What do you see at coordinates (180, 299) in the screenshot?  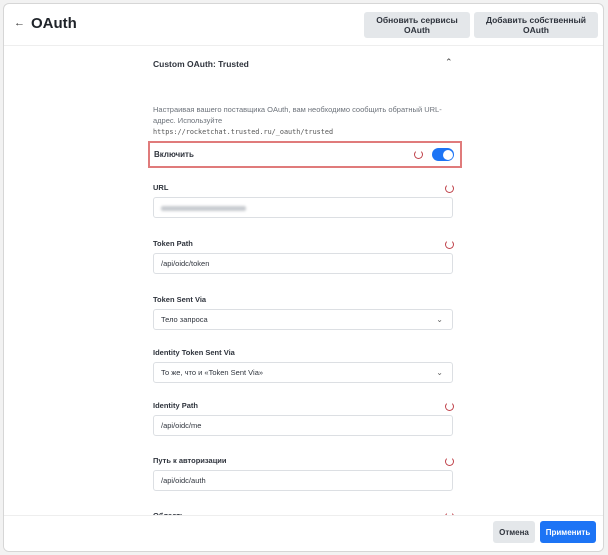 I see `field-label: Token Sent Via` at bounding box center [180, 299].